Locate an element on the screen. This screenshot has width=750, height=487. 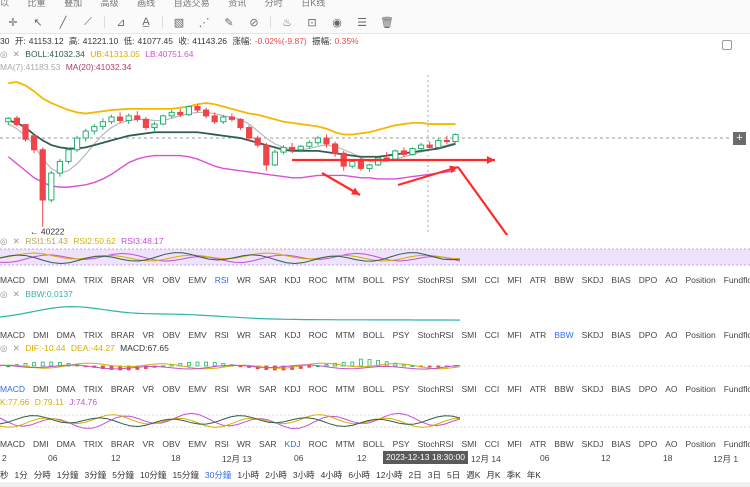
toolbar-label-3: 高级 is located at coordinates (110, 4).